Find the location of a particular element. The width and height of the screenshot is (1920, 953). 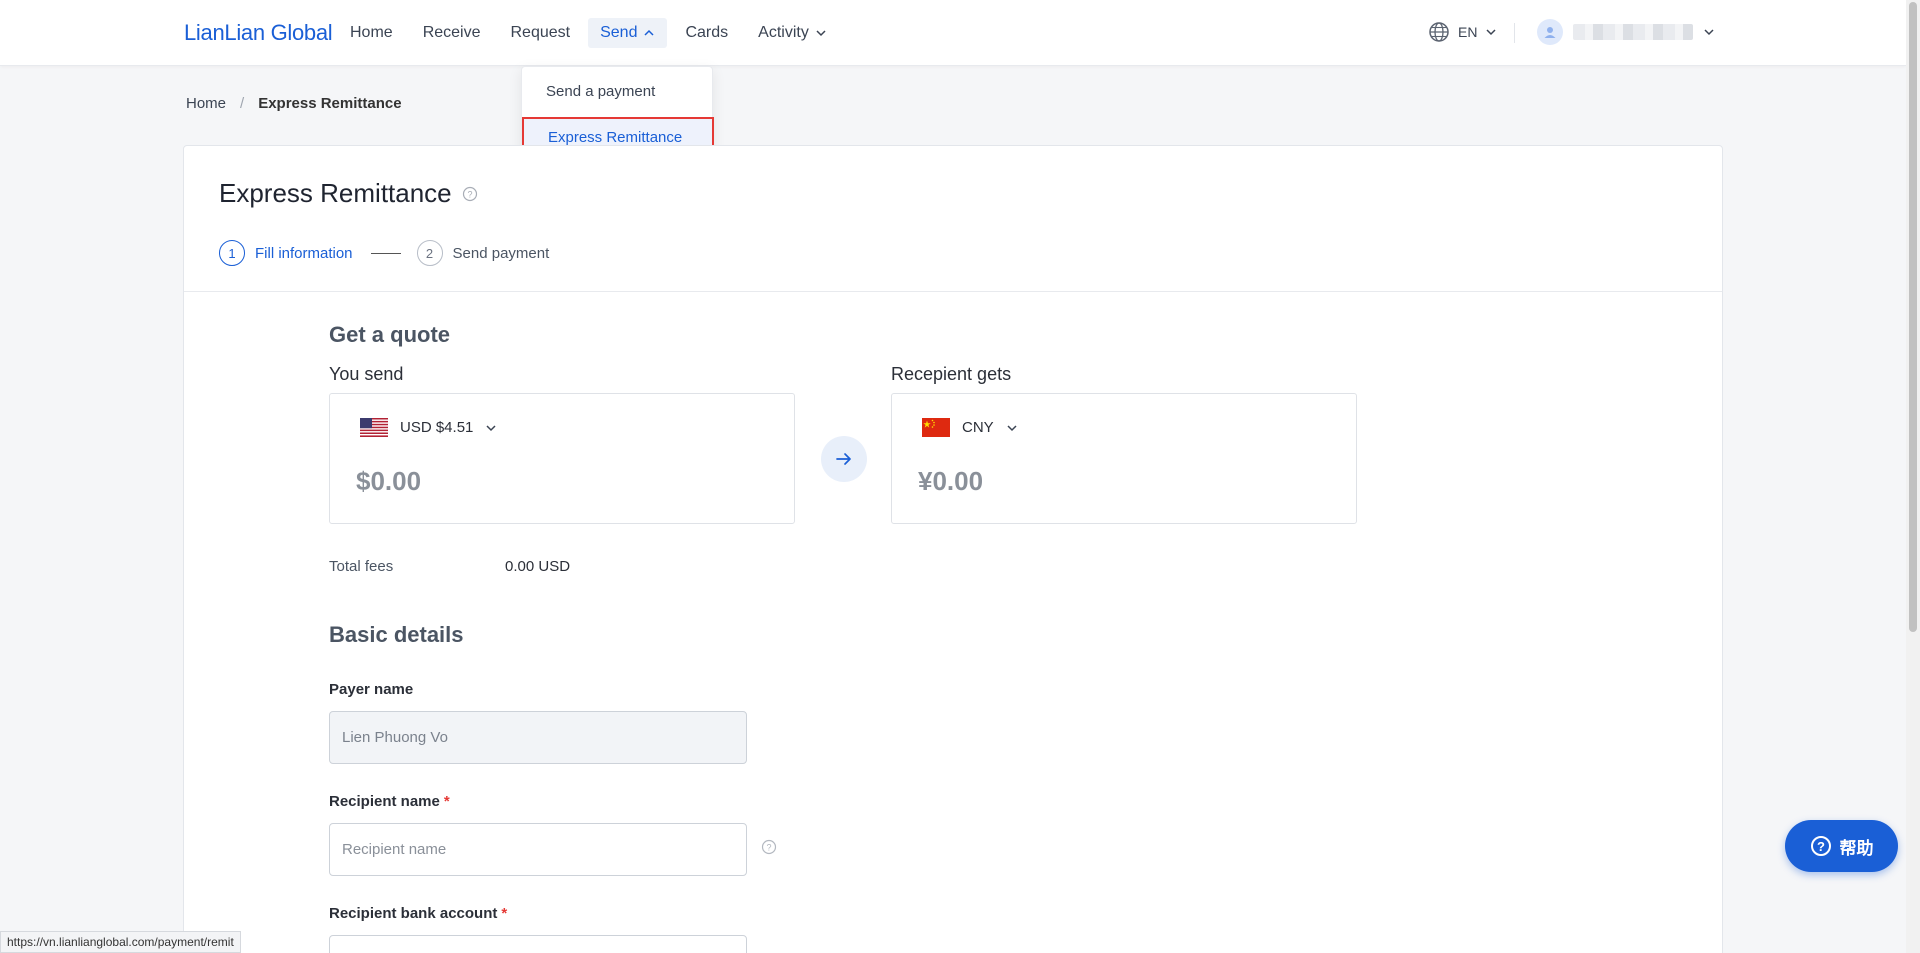

page-title-wrap: Express Remittance ? is located at coordinates (348, 193).